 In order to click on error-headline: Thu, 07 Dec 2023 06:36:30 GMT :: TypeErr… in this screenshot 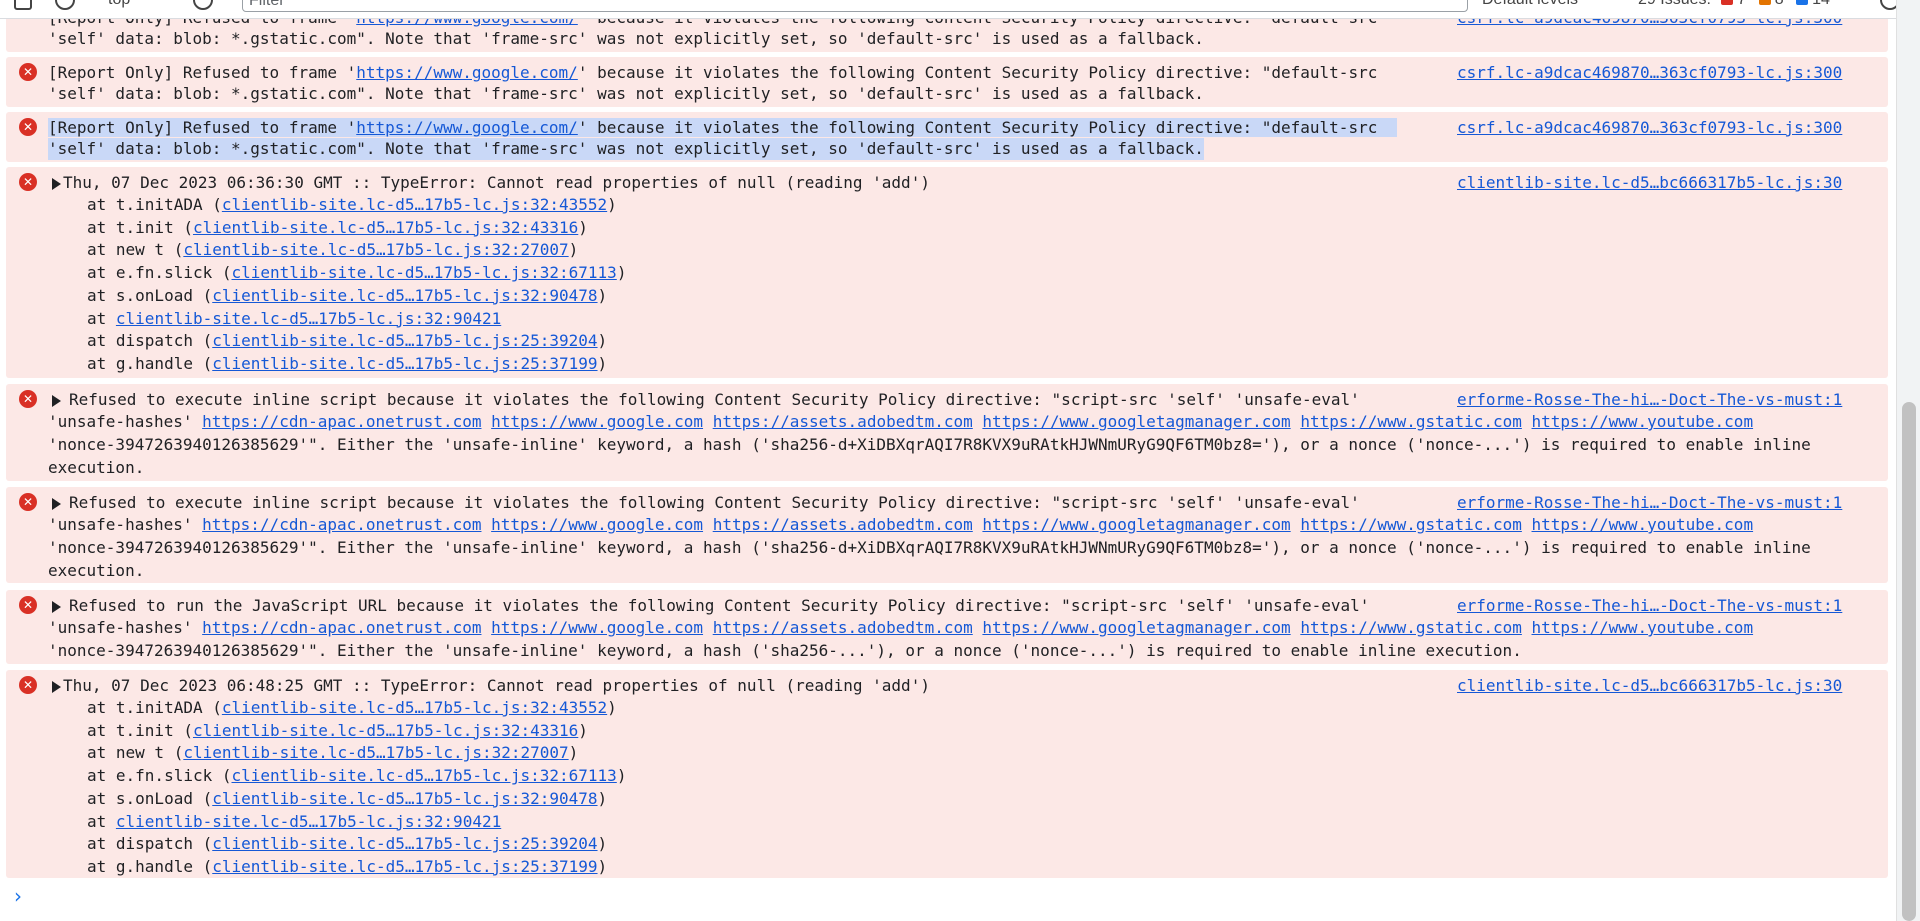, I will do `click(496, 182)`.